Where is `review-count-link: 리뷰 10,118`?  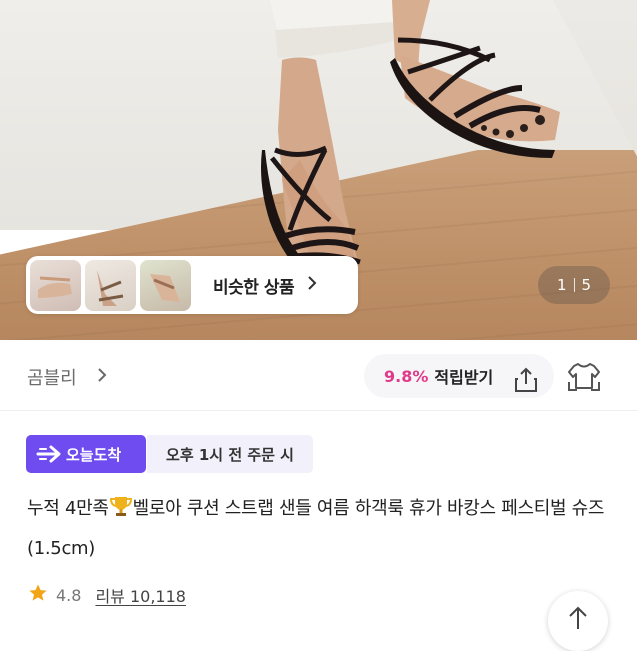
review-count-link: 리뷰 10,118 is located at coordinates (140, 595).